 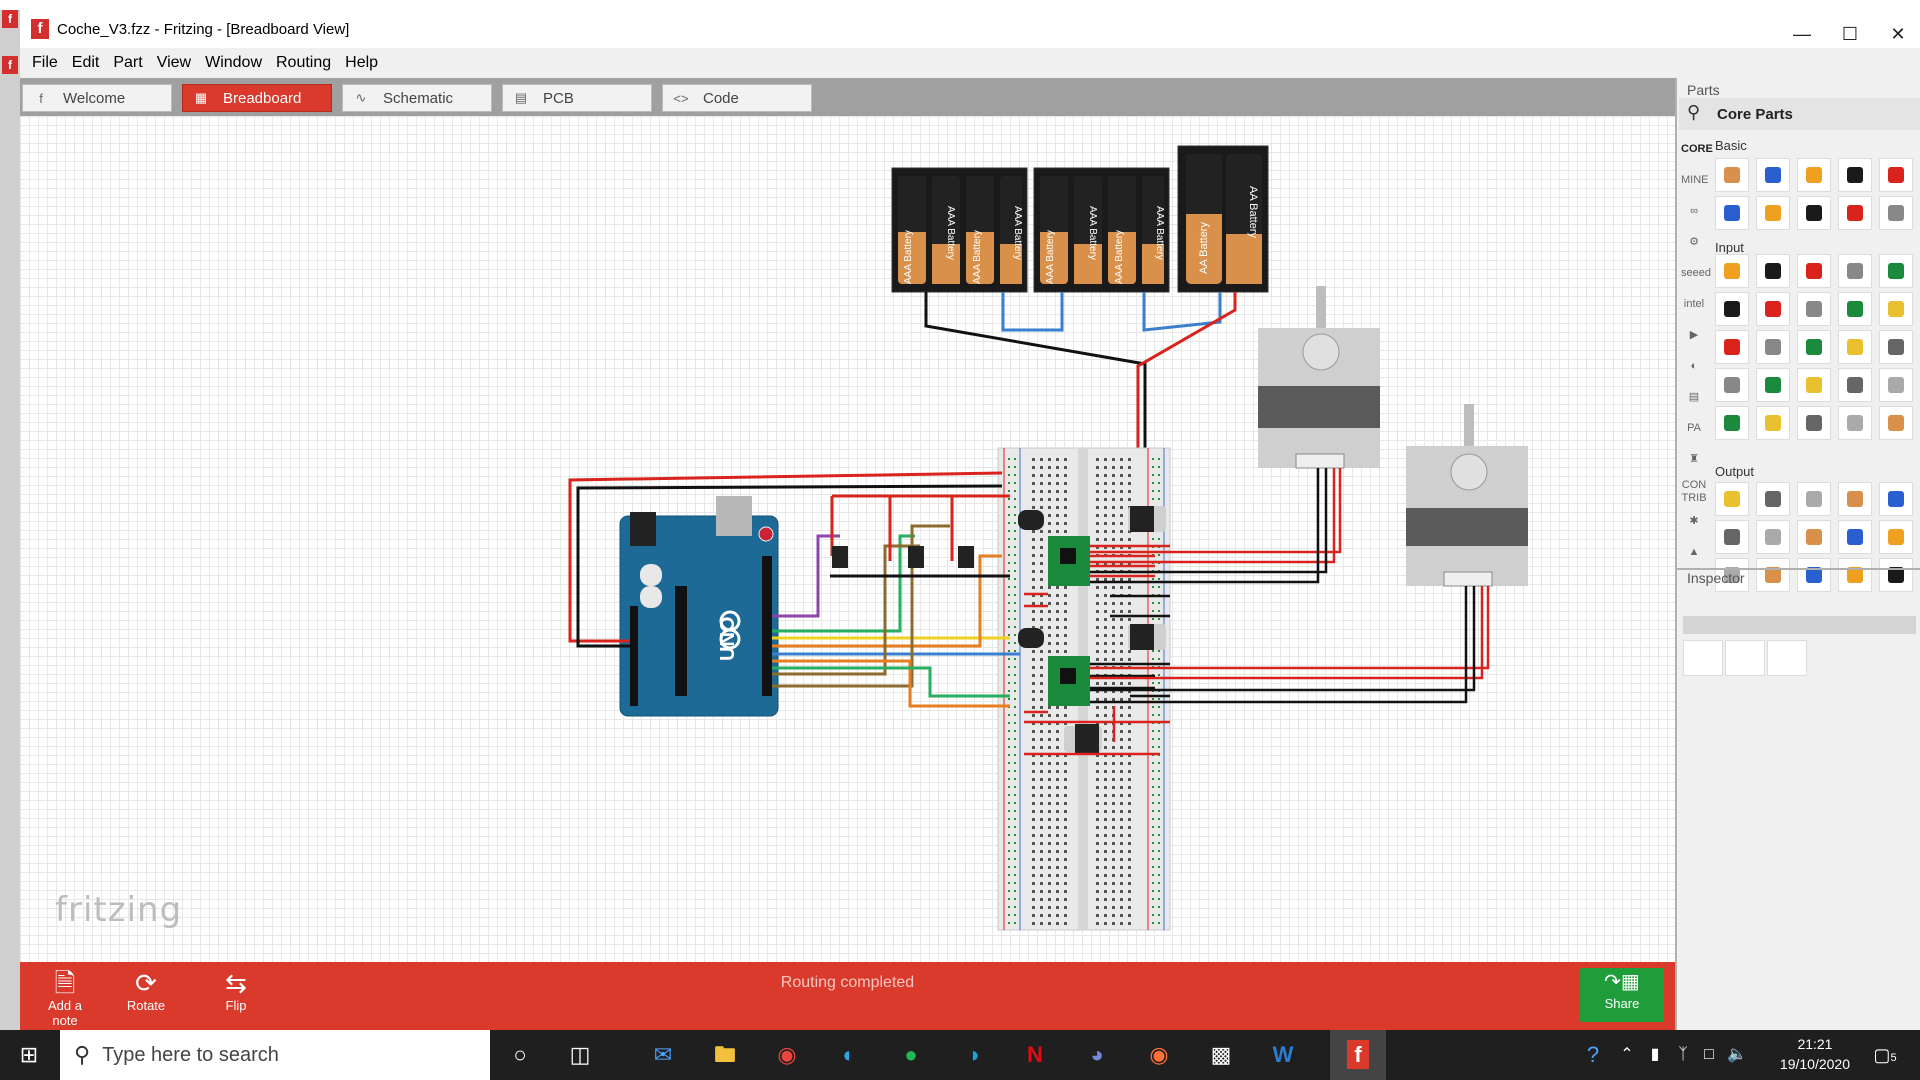 What do you see at coordinates (849, 1055) in the screenshot?
I see `edge-icon: ◐` at bounding box center [849, 1055].